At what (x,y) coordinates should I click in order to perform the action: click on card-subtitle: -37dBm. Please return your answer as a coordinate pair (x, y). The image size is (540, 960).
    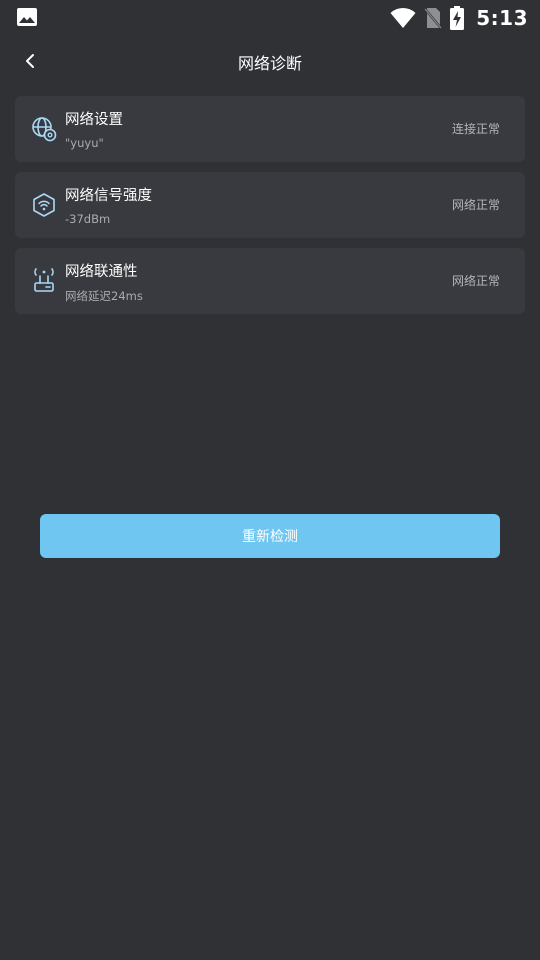
    Looking at the image, I should click on (88, 219).